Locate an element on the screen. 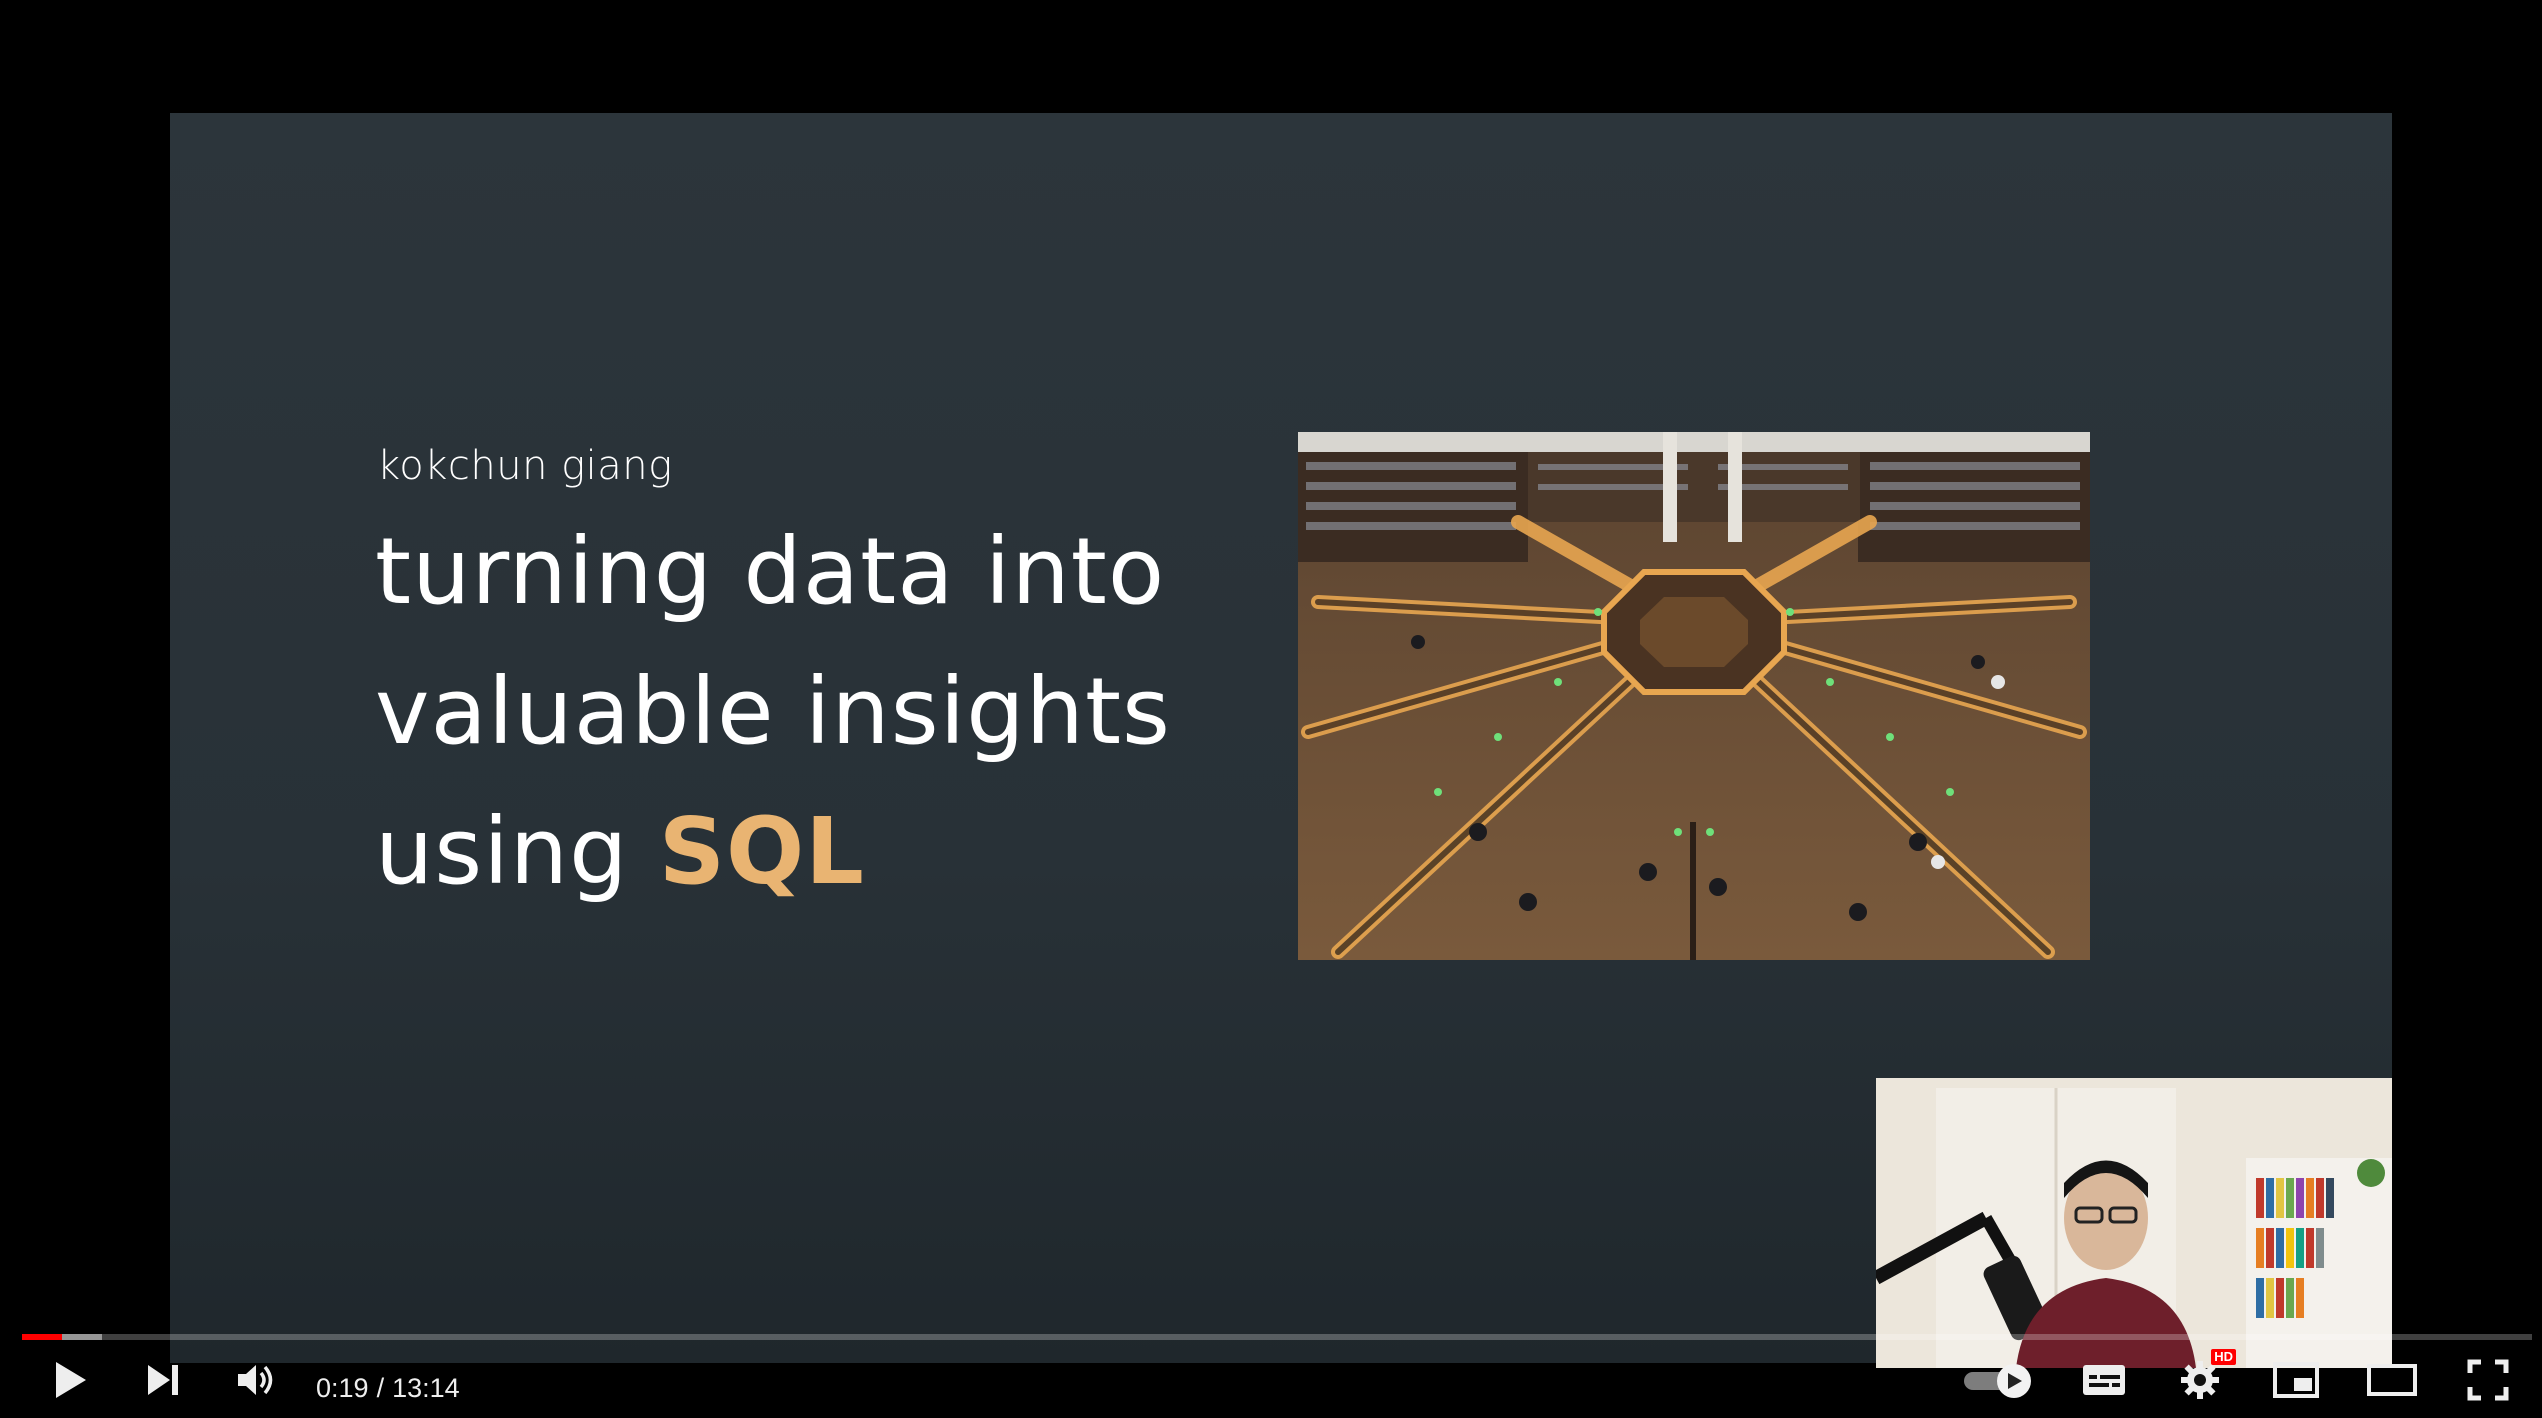 The image size is (2542, 1418). theater-mode-icon is located at coordinates (2392, 1380).